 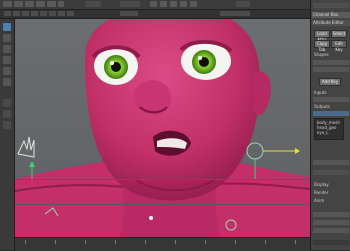 I want to click on attribute-row-selected, so click(x=331, y=113).